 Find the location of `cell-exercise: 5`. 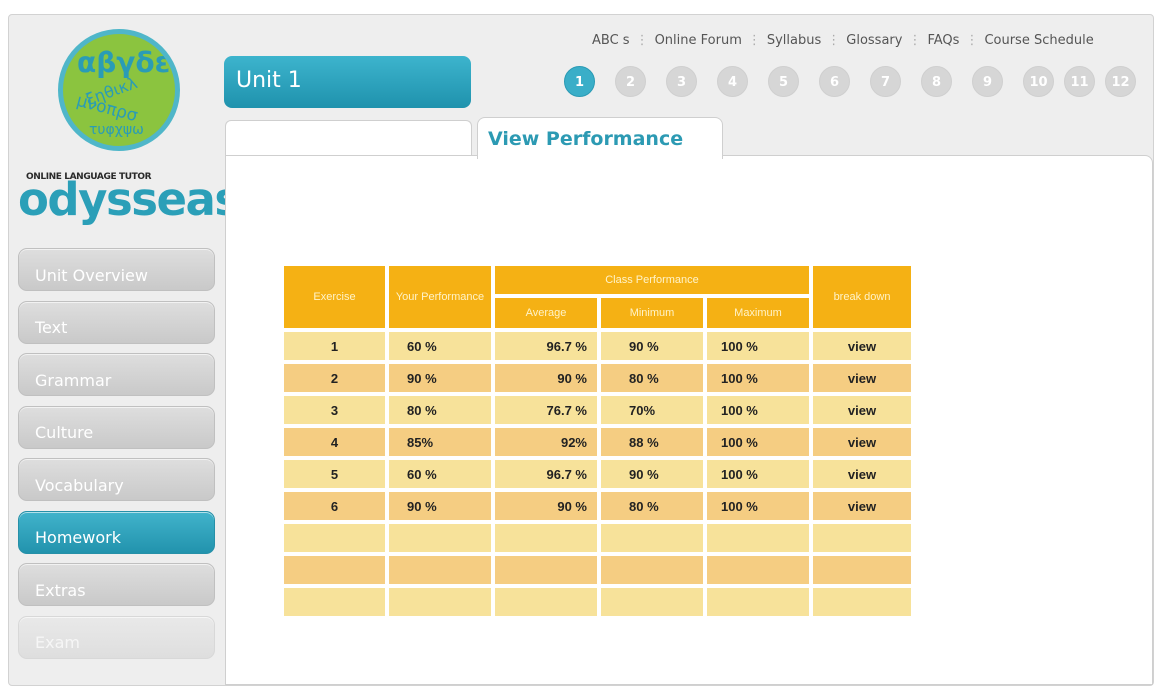

cell-exercise: 5 is located at coordinates (334, 474).